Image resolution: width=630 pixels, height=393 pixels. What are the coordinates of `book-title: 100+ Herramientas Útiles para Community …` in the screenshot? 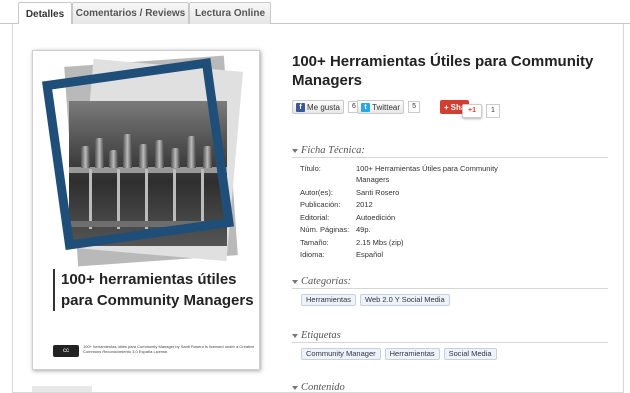 It's located at (443, 71).